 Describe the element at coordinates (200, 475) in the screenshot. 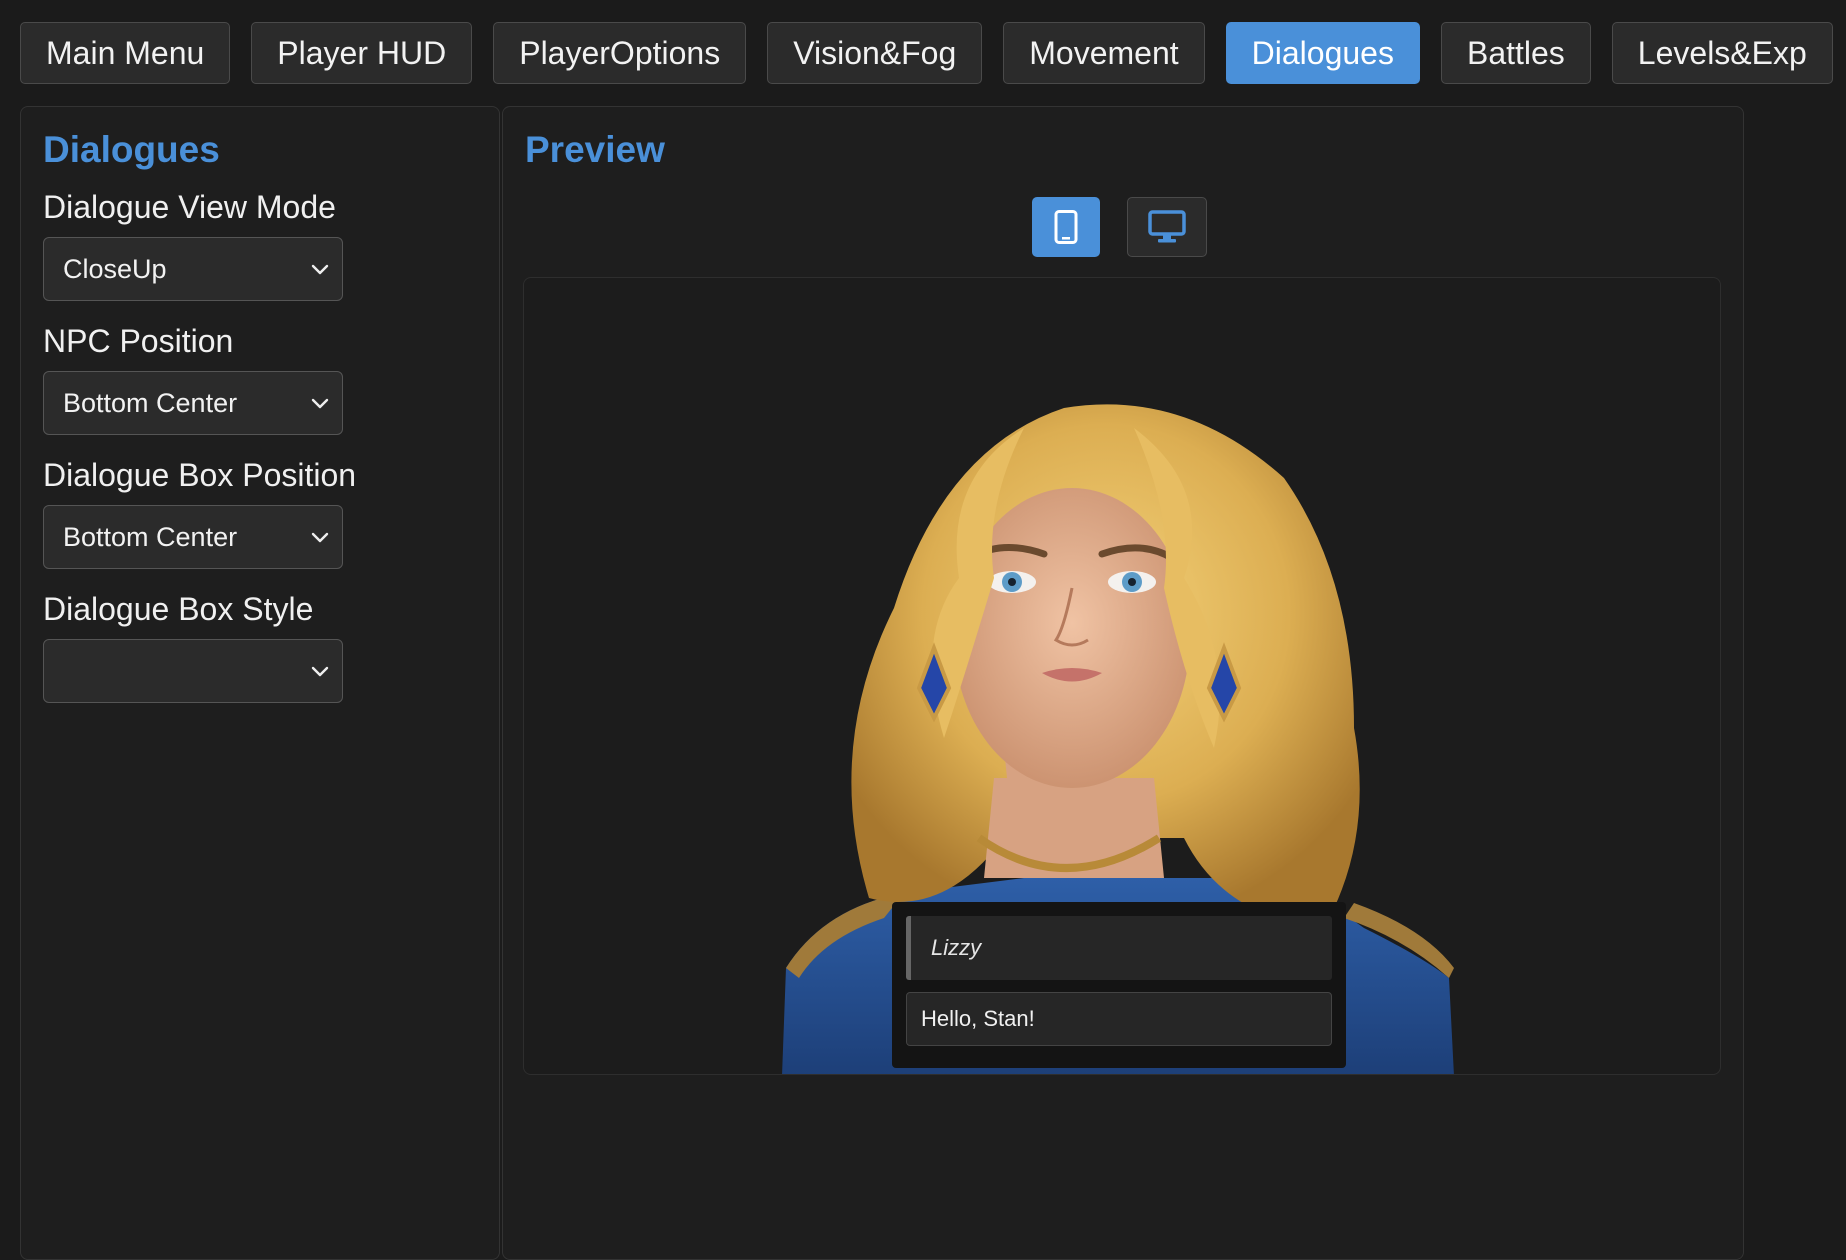

I see `box-position-label: Dialogue Box Position` at that location.